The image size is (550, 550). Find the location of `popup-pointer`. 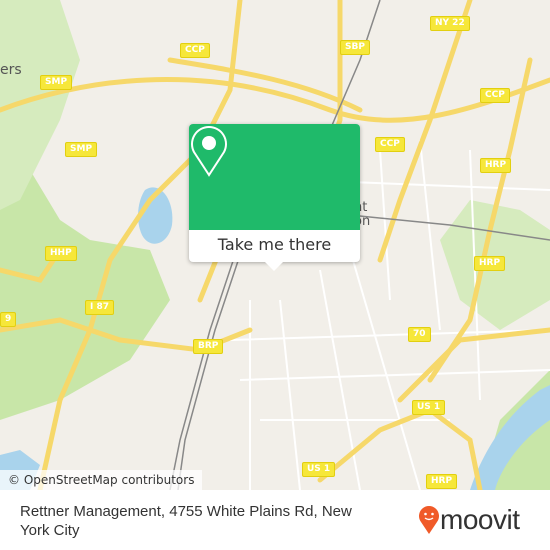

popup-pointer is located at coordinates (274, 266).